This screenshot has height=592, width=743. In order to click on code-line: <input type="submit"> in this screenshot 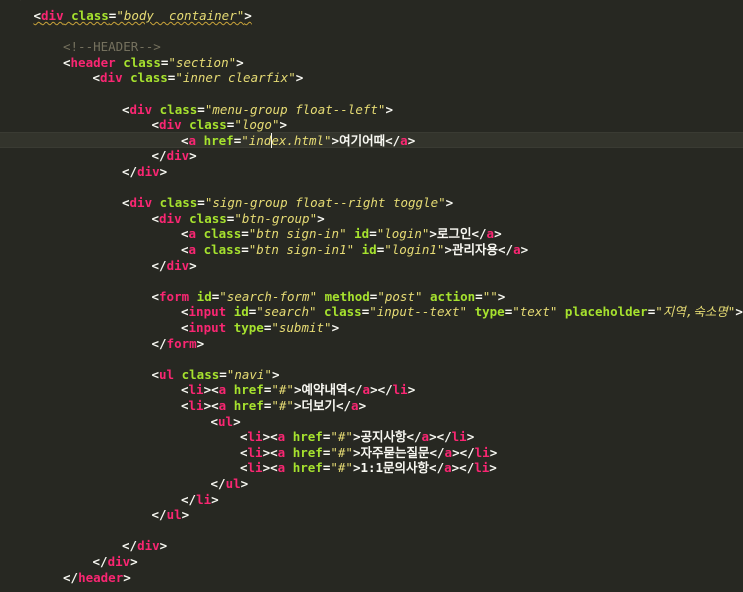, I will do `click(260, 328)`.